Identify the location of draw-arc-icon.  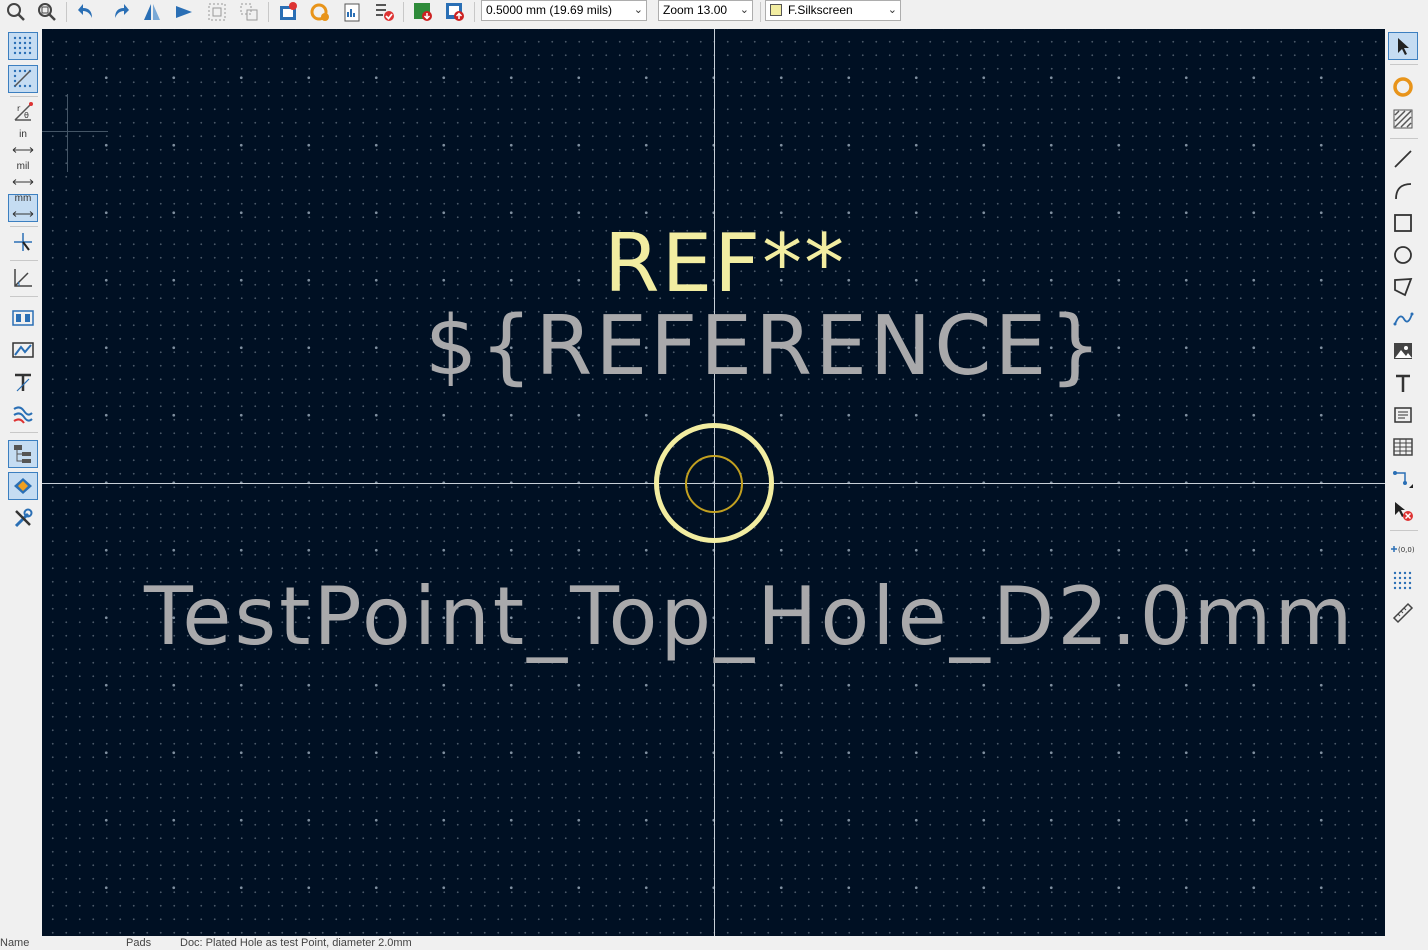
(1403, 191).